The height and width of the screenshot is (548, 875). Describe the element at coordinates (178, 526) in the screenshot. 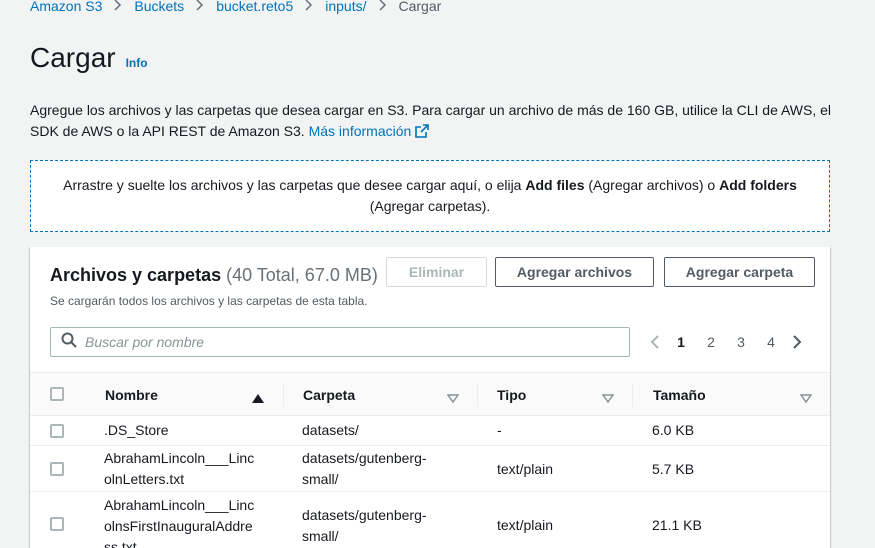

I see `cell-name-line-2: olnsFirstInauguralAddre` at that location.